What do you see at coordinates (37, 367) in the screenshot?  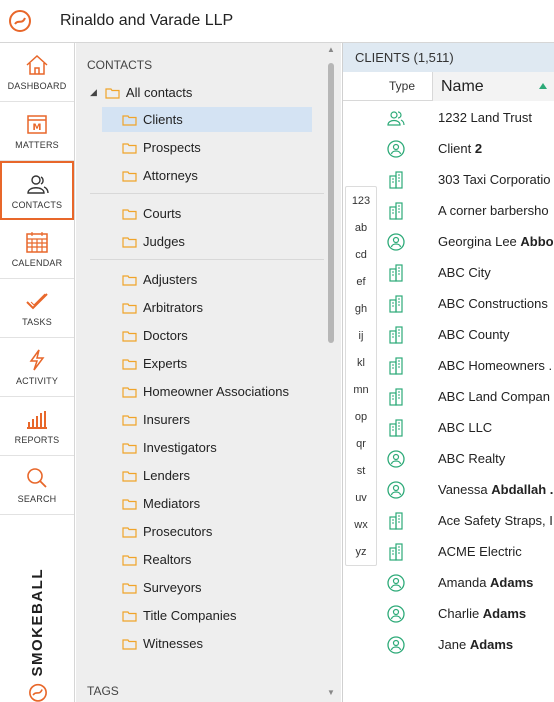 I see `nav-activity: ACTIVITY` at bounding box center [37, 367].